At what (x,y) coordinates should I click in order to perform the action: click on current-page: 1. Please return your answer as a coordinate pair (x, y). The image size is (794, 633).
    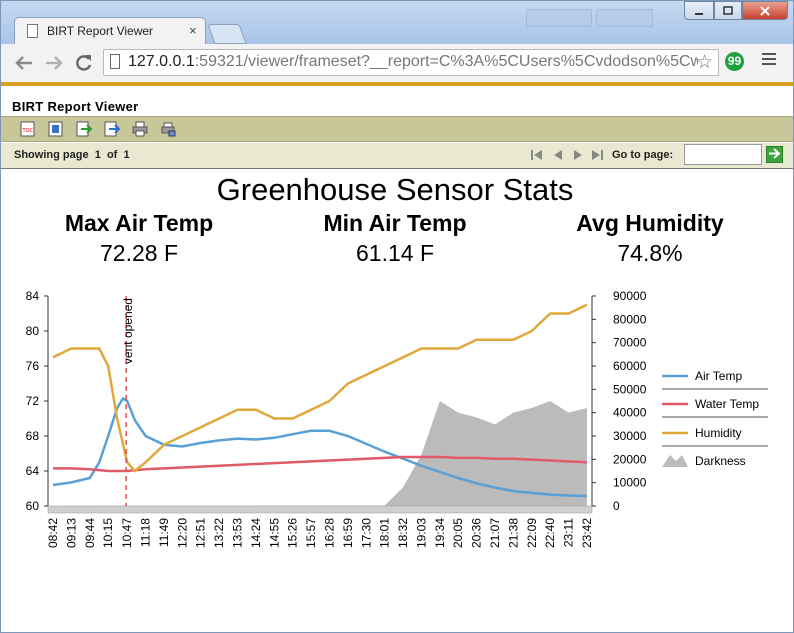
    Looking at the image, I should click on (97, 155).